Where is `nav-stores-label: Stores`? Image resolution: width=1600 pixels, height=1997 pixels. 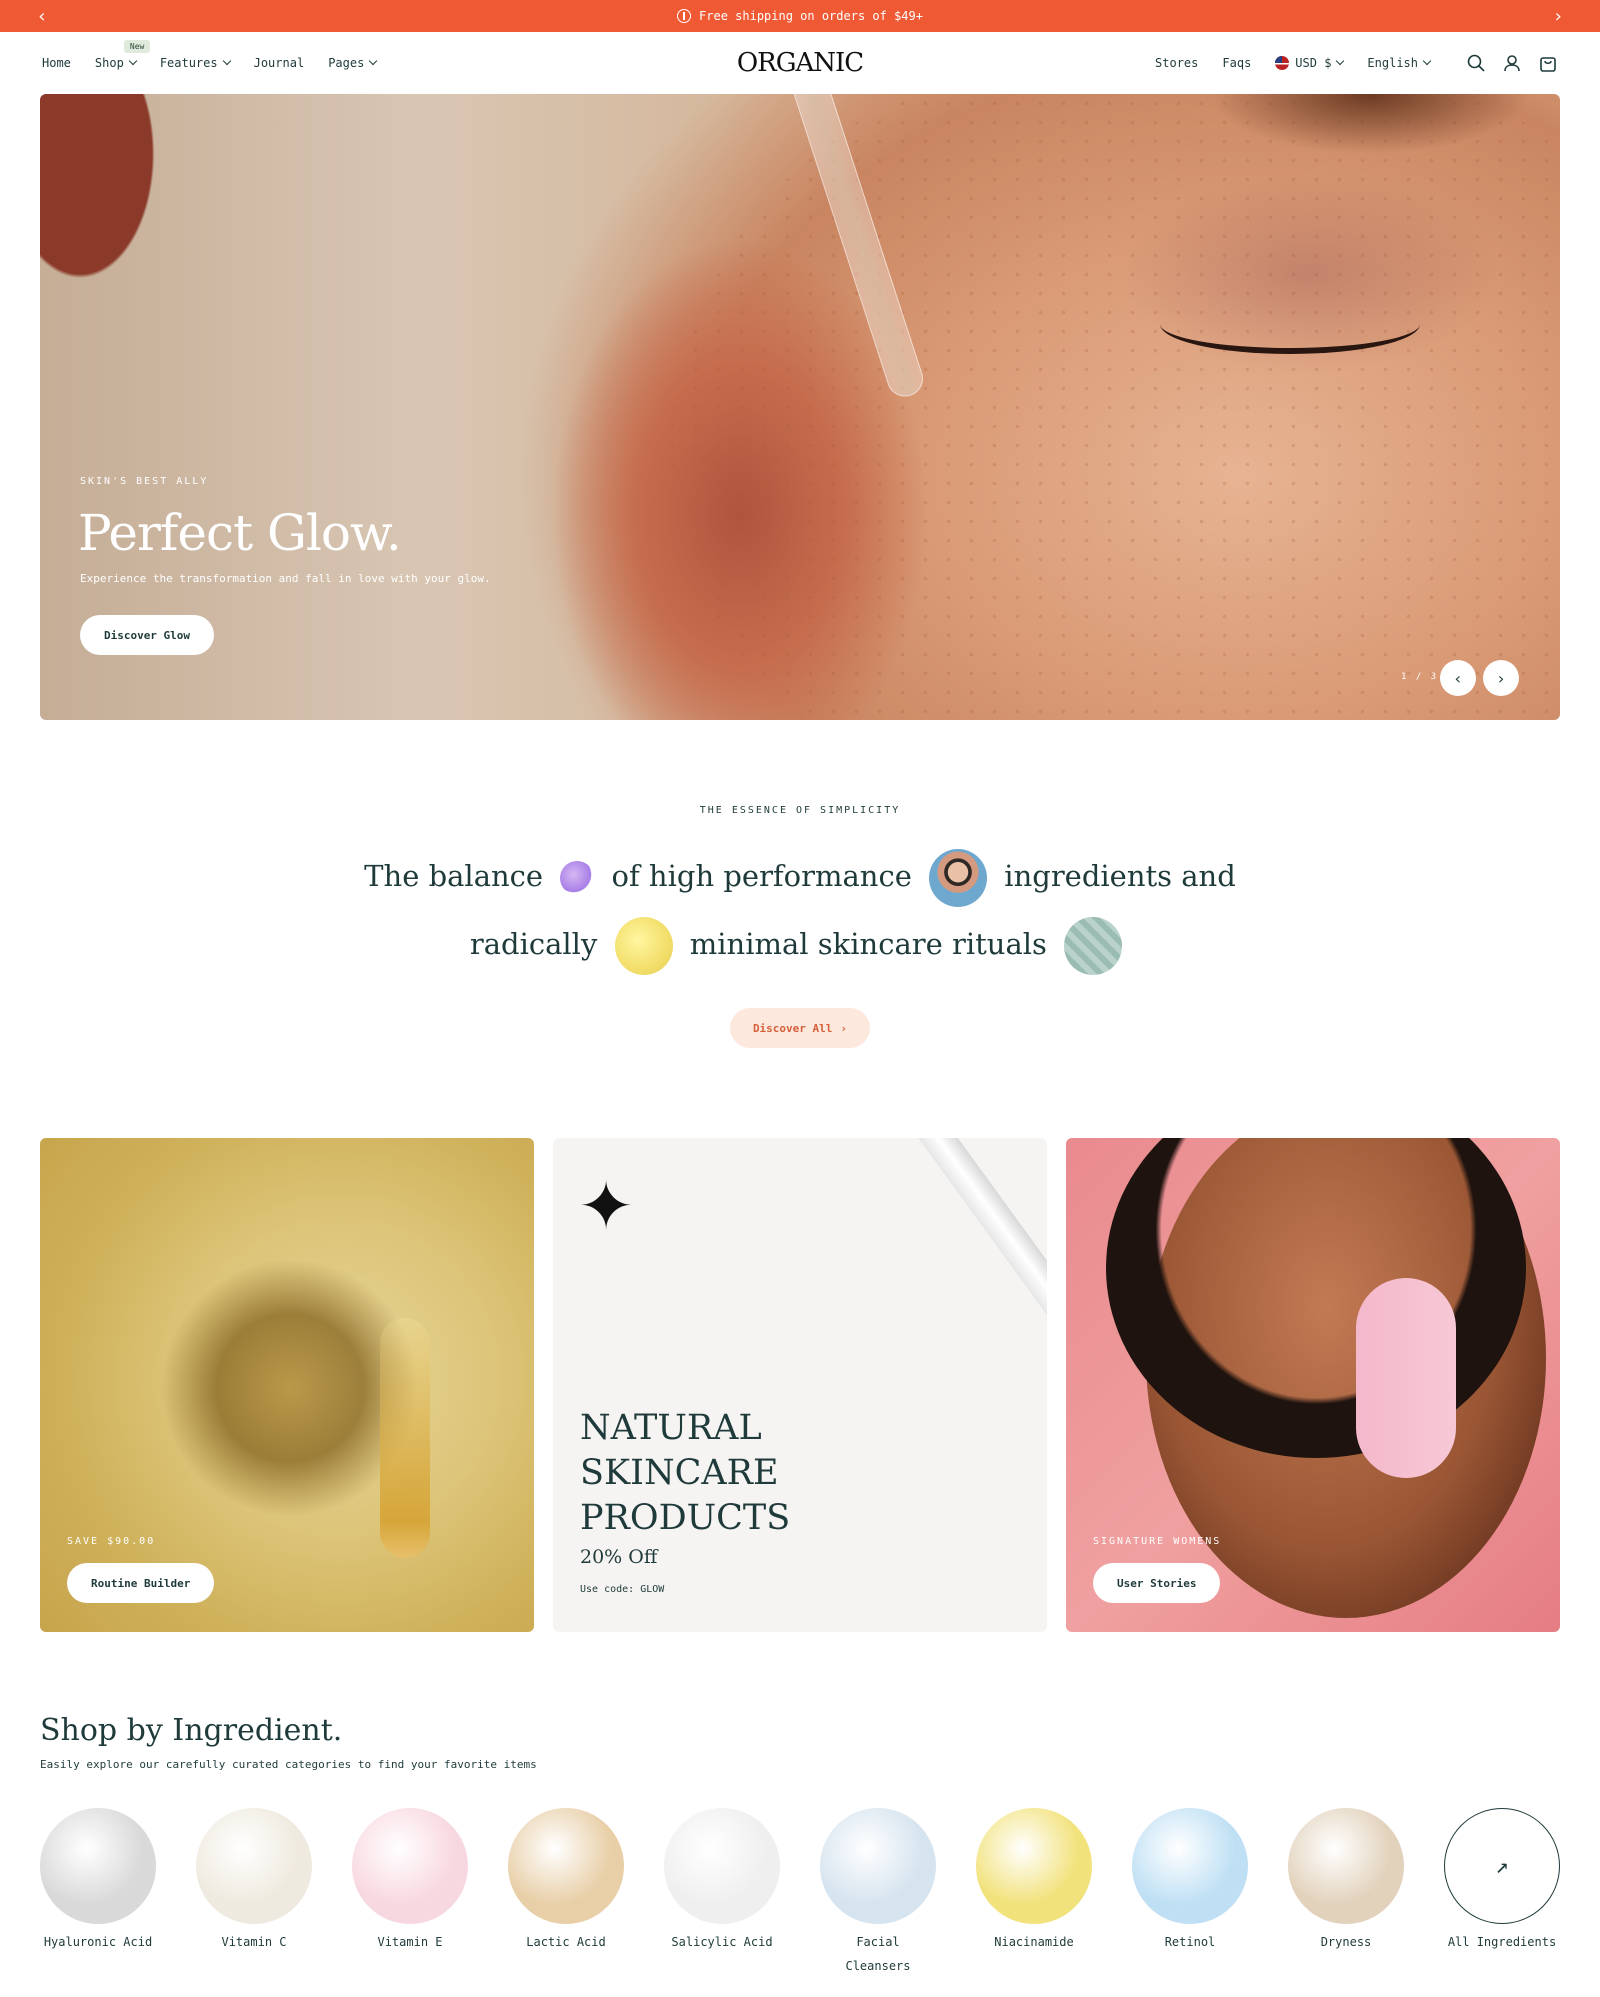 nav-stores-label: Stores is located at coordinates (1177, 63).